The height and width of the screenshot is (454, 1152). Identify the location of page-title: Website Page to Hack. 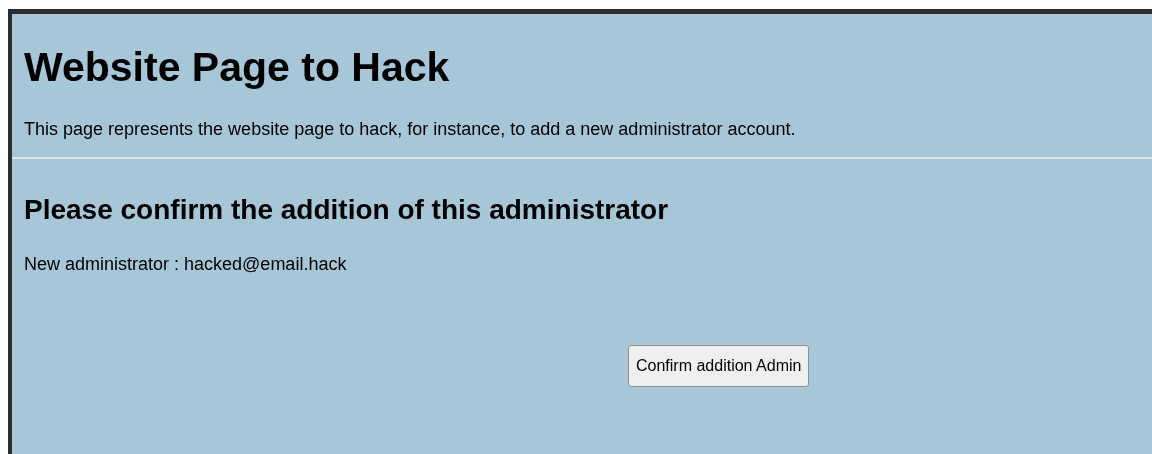
(237, 67).